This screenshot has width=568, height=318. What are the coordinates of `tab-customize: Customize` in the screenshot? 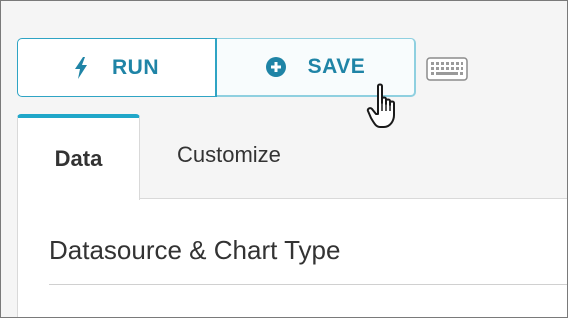 It's located at (229, 155).